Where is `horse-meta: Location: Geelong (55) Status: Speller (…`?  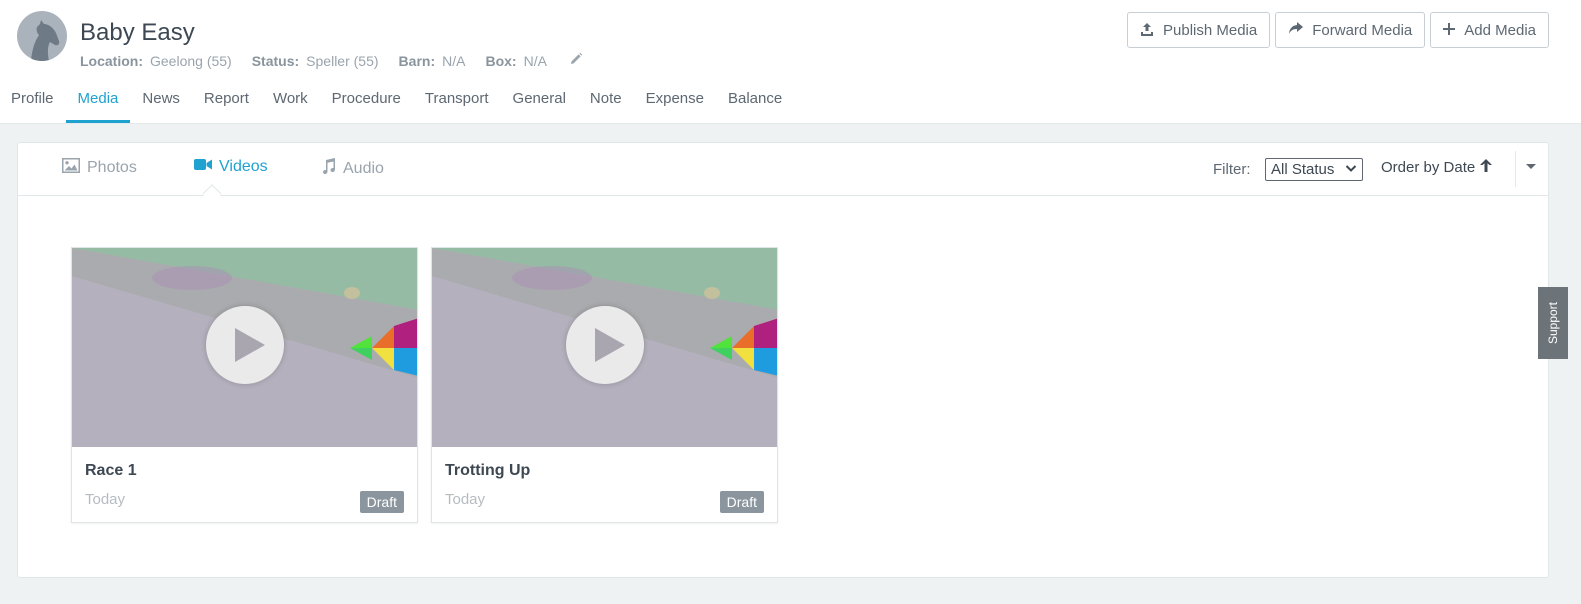
horse-meta: Location: Geelong (55) Status: Speller (… is located at coordinates (331, 60).